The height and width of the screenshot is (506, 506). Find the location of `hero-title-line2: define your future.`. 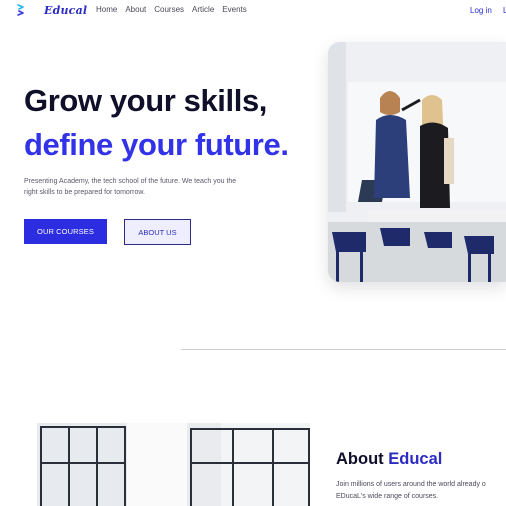

hero-title-line2: define your future. is located at coordinates (156, 144).